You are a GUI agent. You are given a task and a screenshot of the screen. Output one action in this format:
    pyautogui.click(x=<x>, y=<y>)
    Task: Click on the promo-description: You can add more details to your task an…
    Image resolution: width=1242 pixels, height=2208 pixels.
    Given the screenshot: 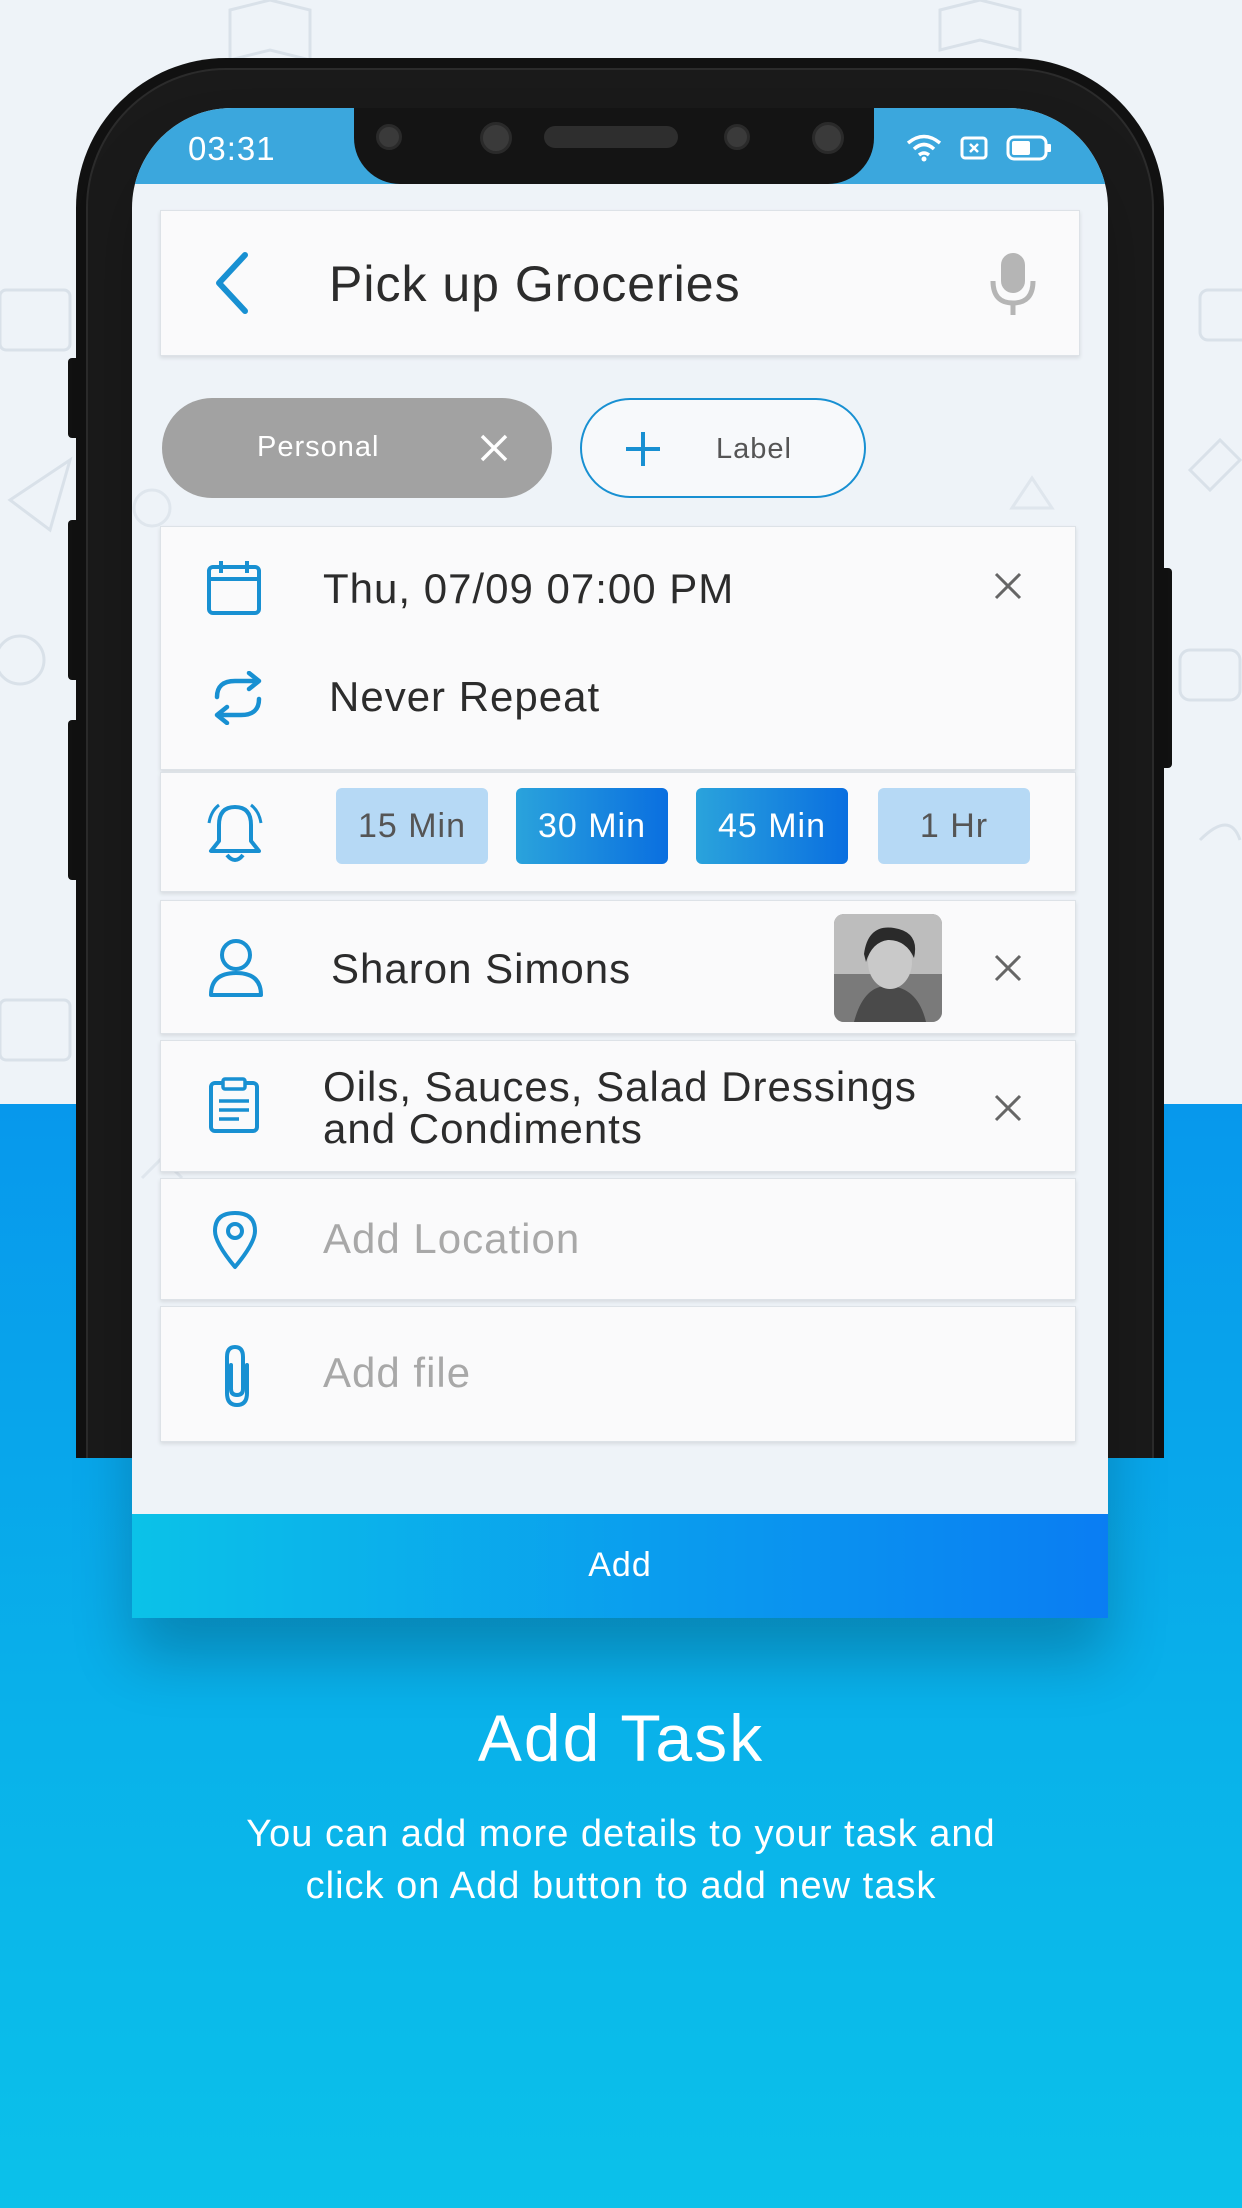 What is the action you would take?
    pyautogui.click(x=621, y=1860)
    